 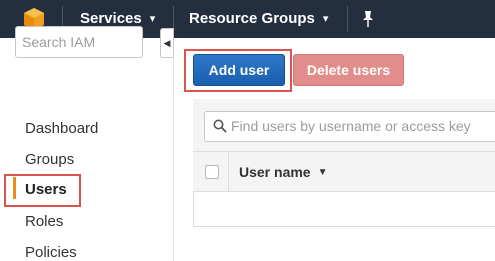 I want to click on filter-placeholder: Find users by username or access key, so click(x=351, y=126).